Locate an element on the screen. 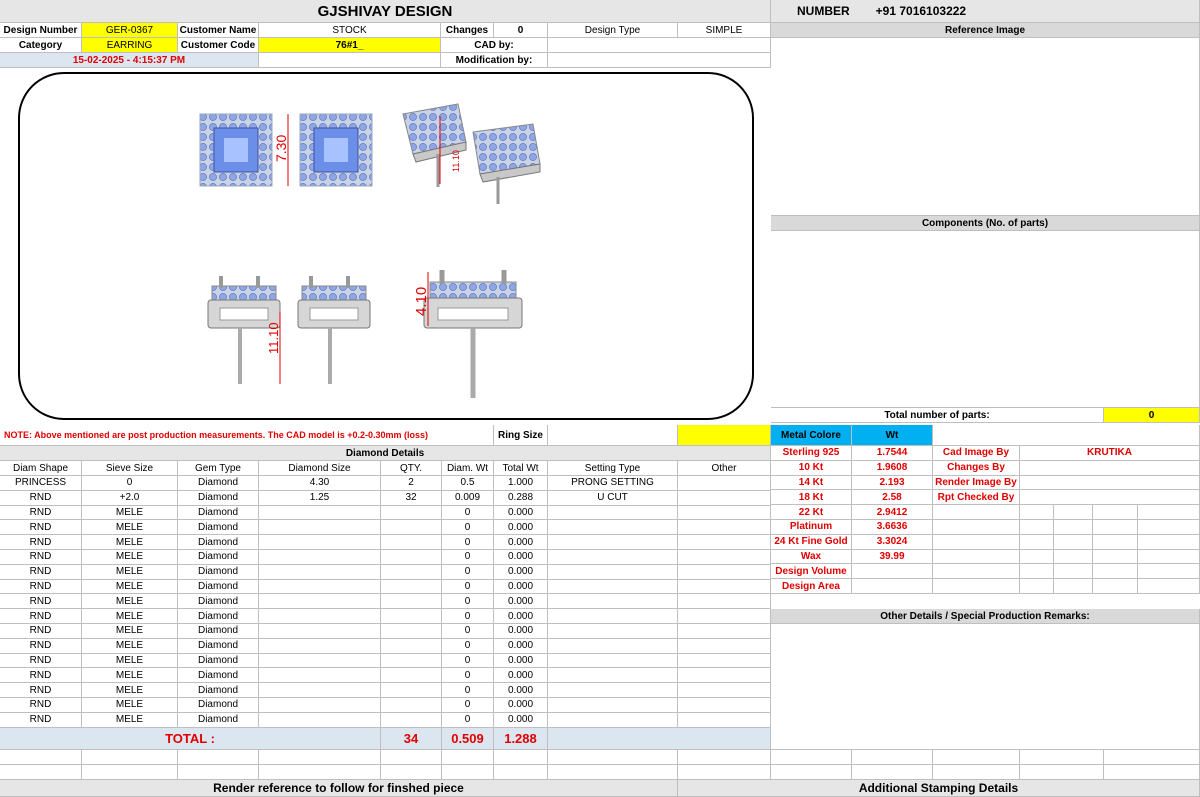 This screenshot has width=1200, height=797. diamond-cell: 4.30 is located at coordinates (320, 483).